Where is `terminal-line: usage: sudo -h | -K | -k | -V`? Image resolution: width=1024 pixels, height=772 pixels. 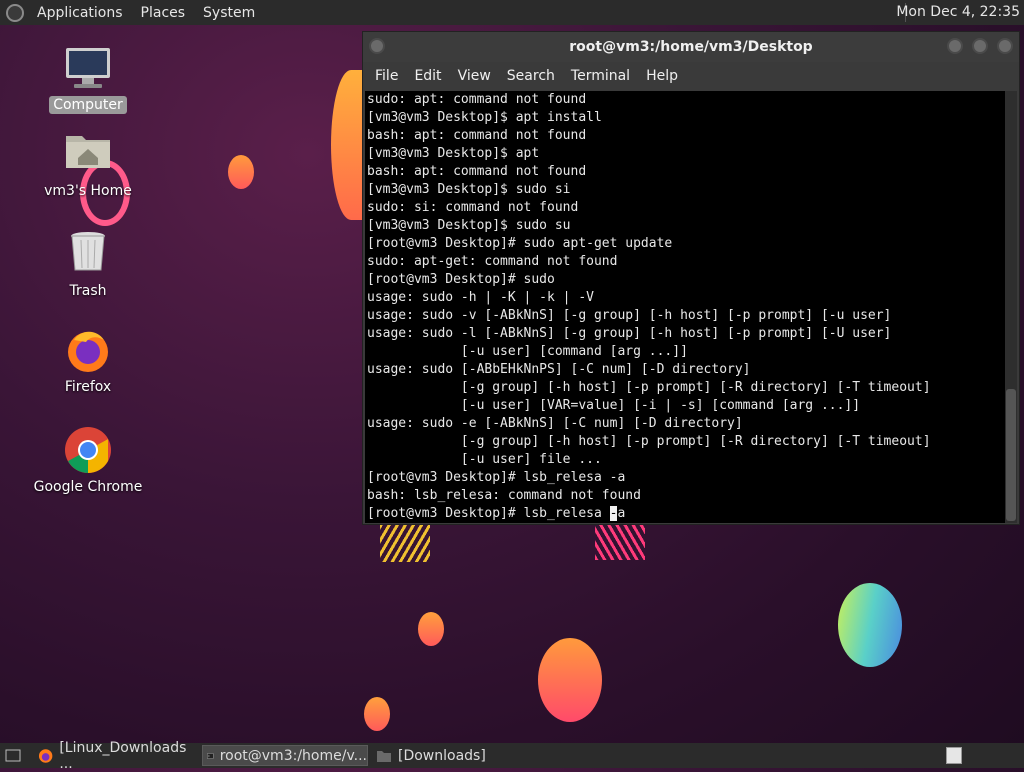 terminal-line: usage: sudo -h | -K | -k | -V is located at coordinates (480, 297).